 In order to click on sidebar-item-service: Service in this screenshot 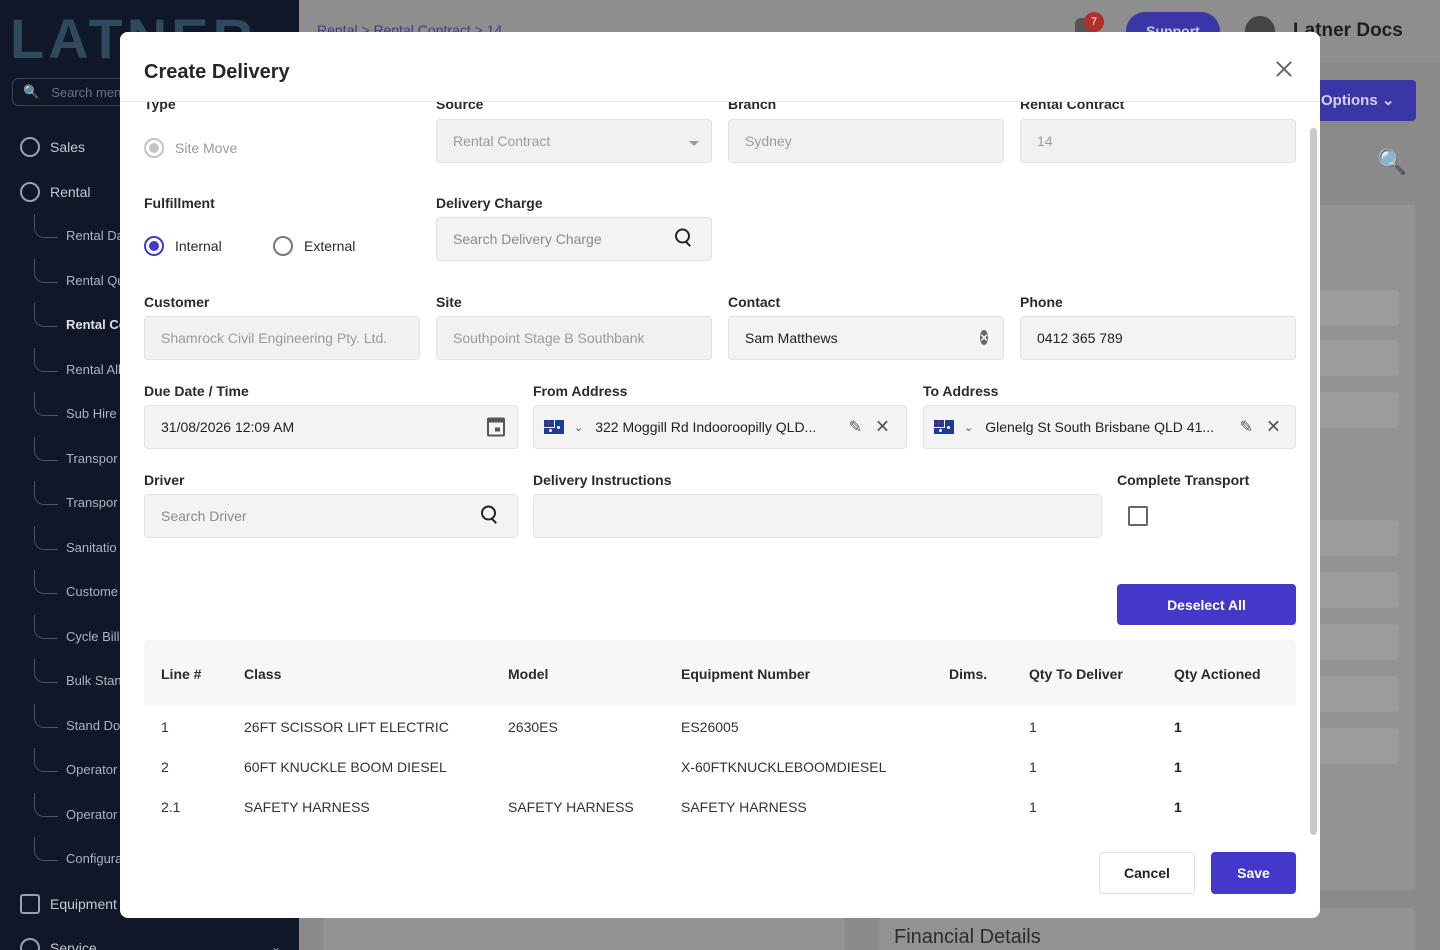, I will do `click(58, 944)`.